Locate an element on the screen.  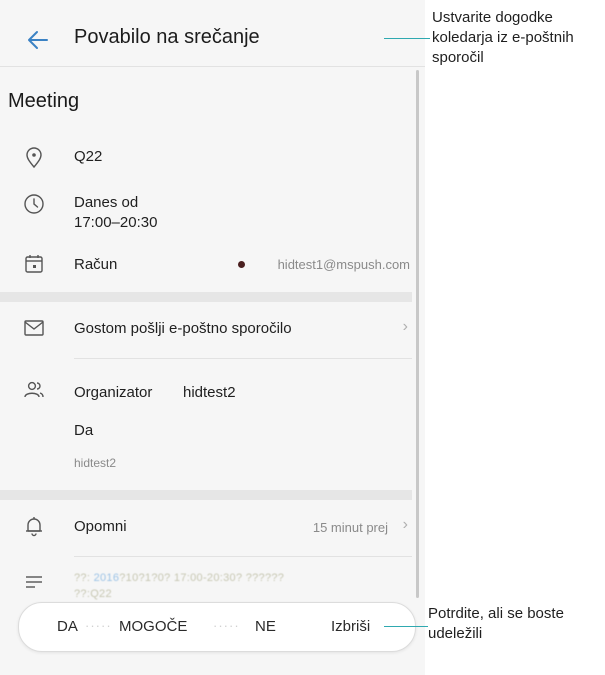
organizer-row: Organizator hidtest2 Da hidtest2 is located at coordinates (206, 428).